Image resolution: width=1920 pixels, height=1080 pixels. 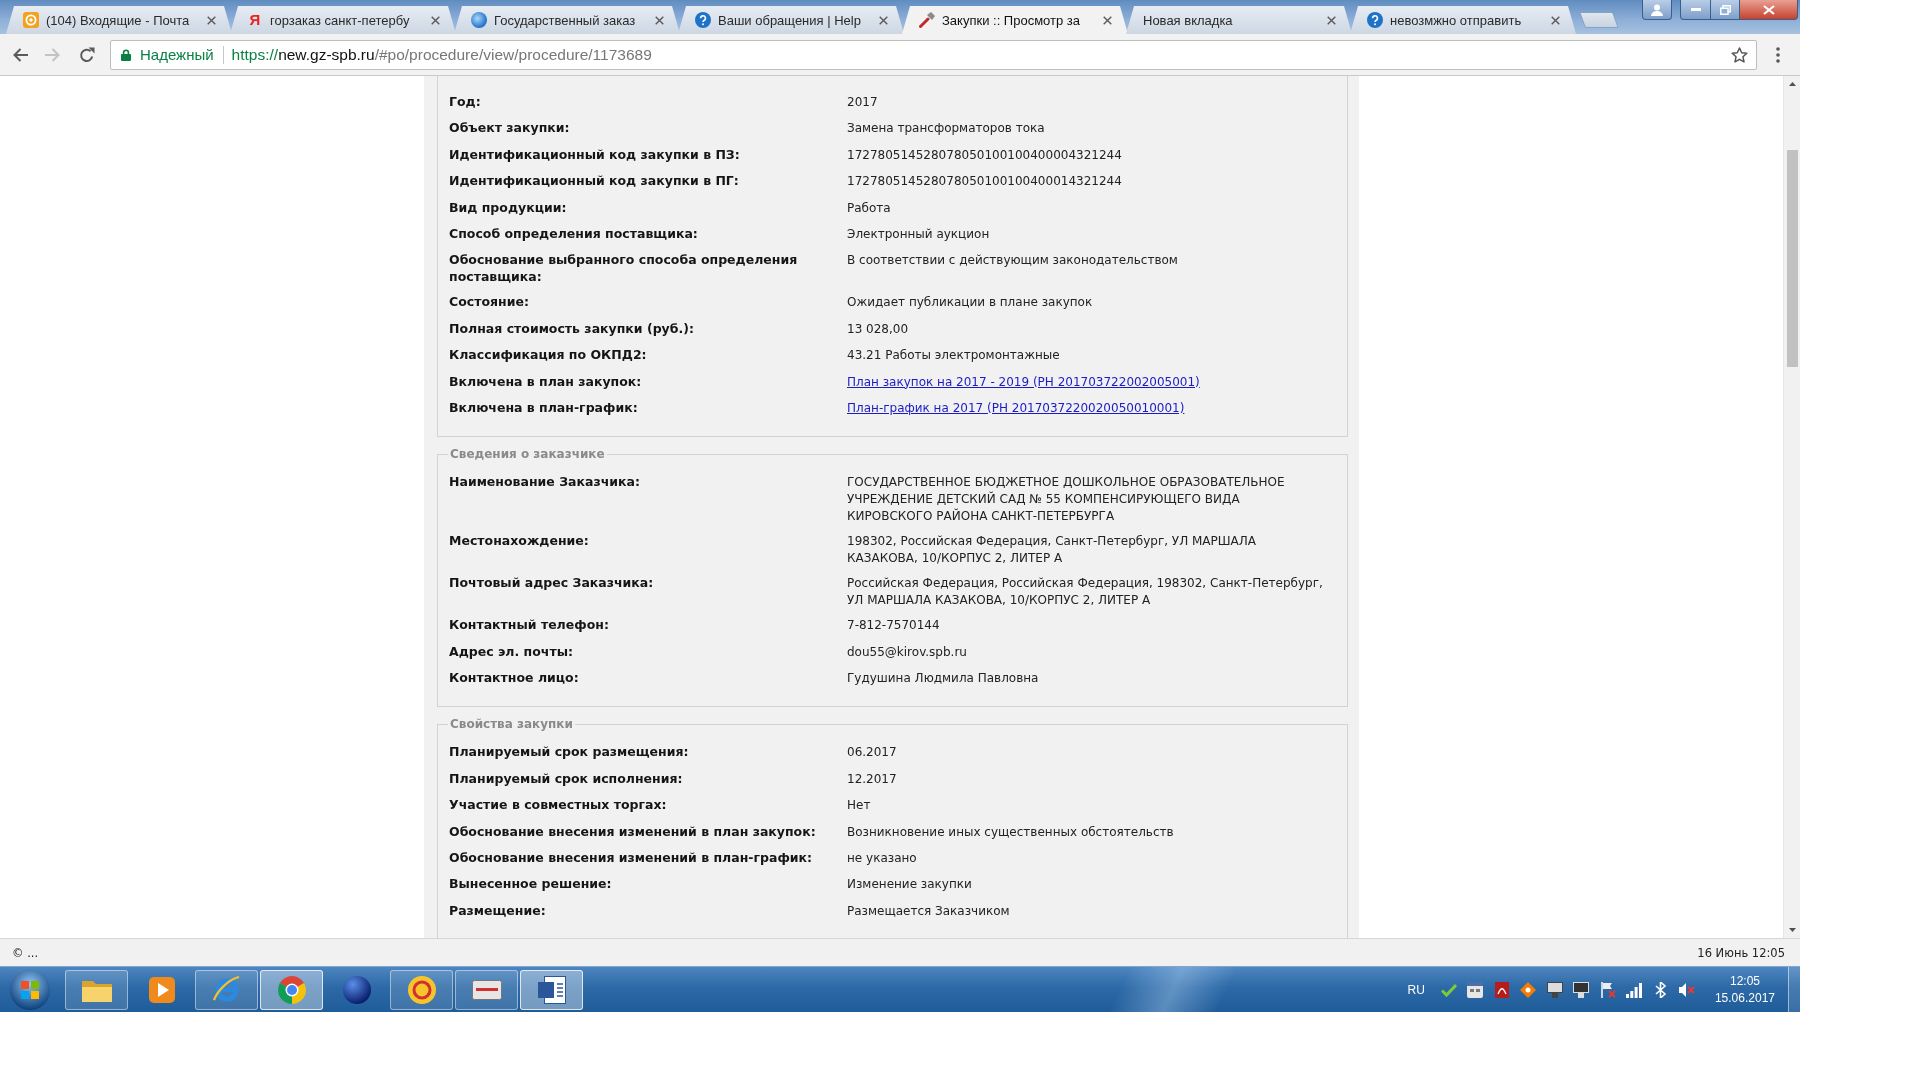 I want to click on browser-tab: Закупки :: Просмотр за, so click(x=1015, y=20).